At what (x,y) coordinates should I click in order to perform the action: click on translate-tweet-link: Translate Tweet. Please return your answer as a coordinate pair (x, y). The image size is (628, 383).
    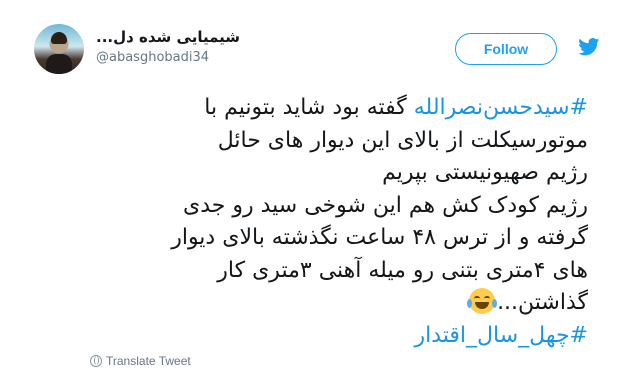
    Looking at the image, I should click on (140, 361).